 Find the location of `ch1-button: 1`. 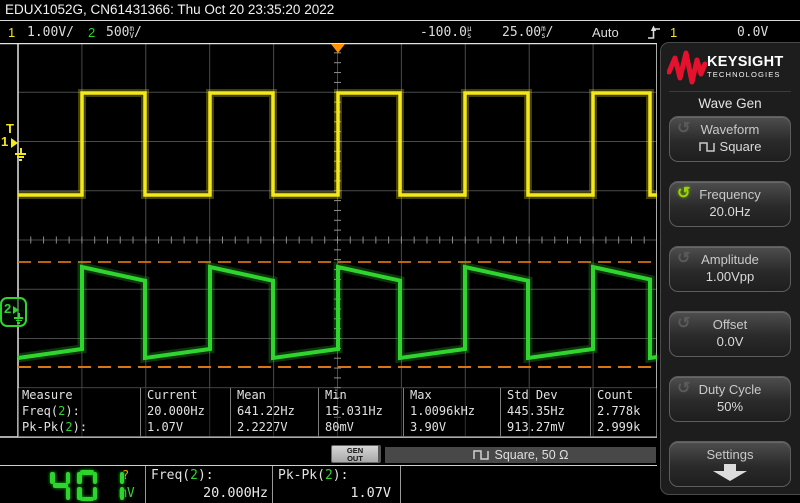

ch1-button: 1 is located at coordinates (11, 32).